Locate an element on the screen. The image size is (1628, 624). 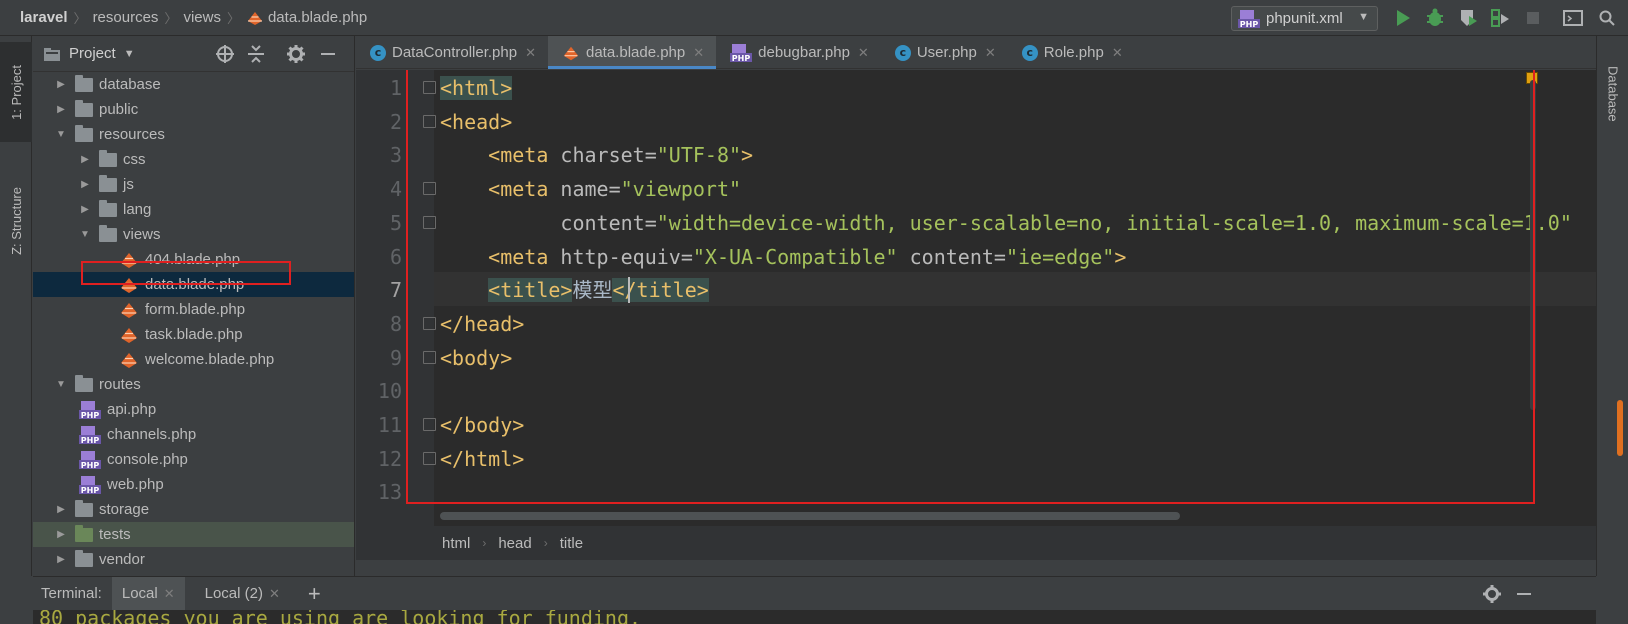
editor-tab: PHP debugbar.php ✕ is located at coordinates (798, 52).